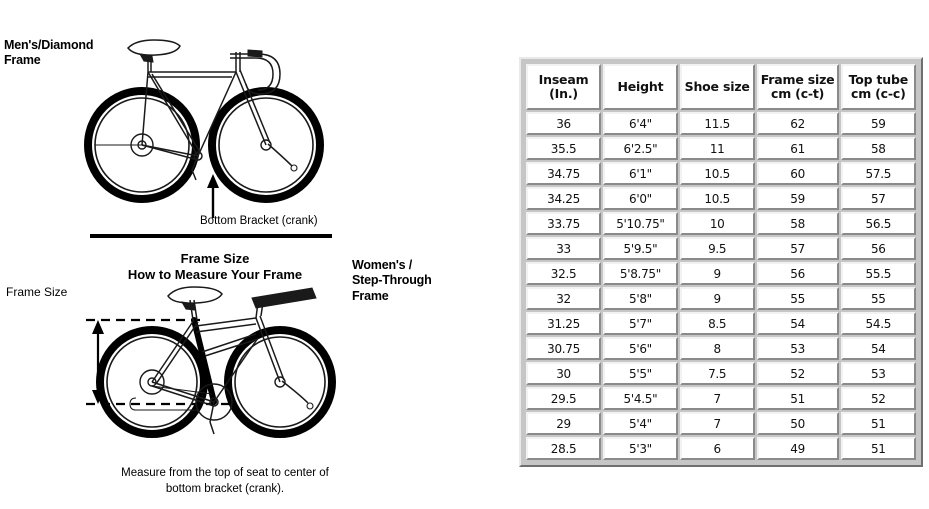  What do you see at coordinates (797, 398) in the screenshot?
I see `cell-frame-size: 51` at bounding box center [797, 398].